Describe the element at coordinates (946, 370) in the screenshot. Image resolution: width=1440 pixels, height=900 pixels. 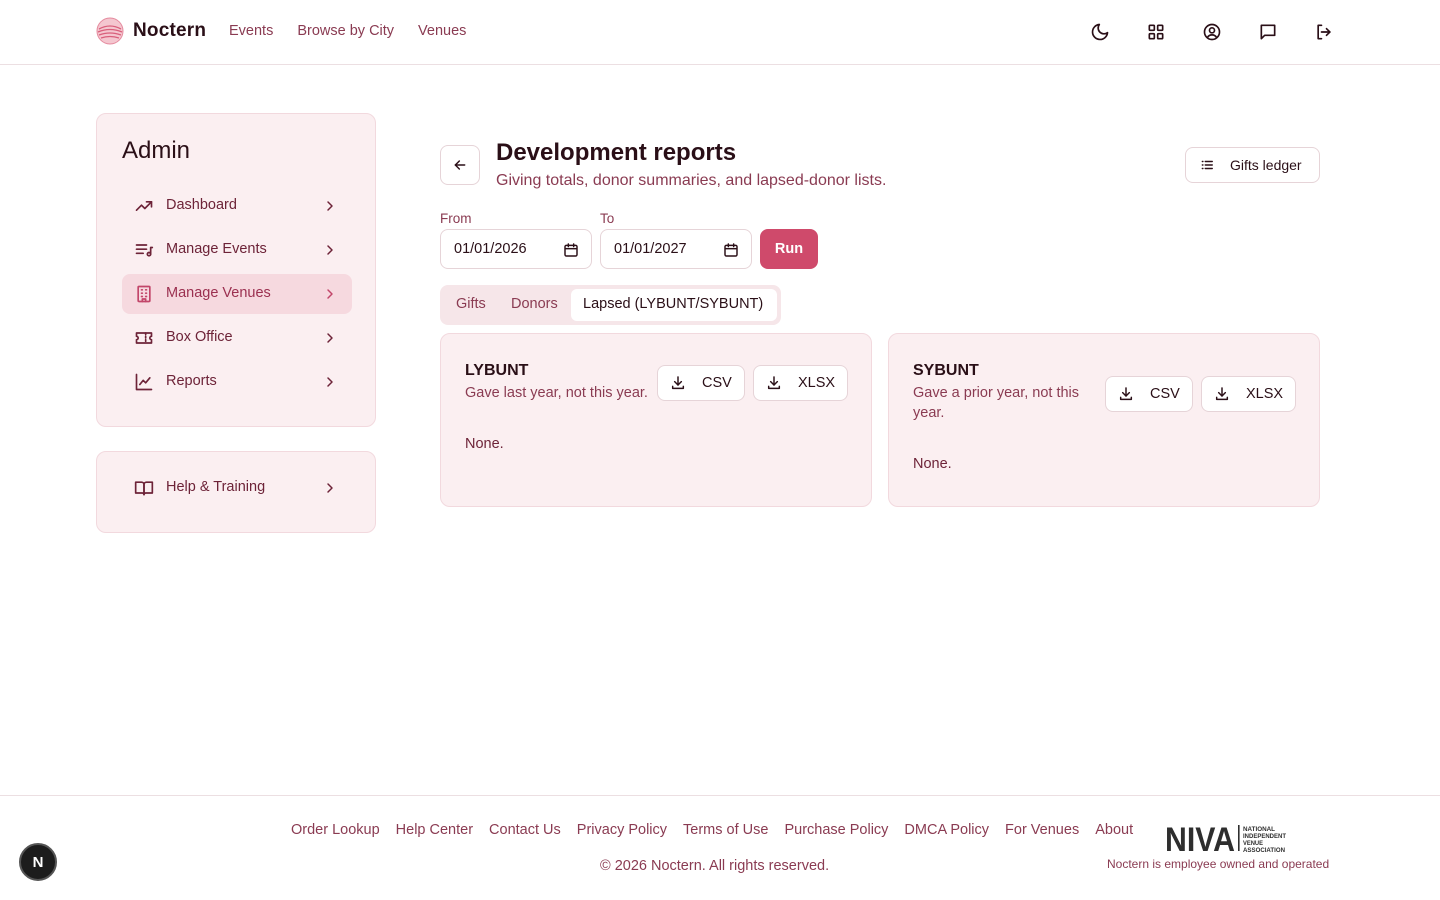
I see `card-title: SYBUNT` at that location.